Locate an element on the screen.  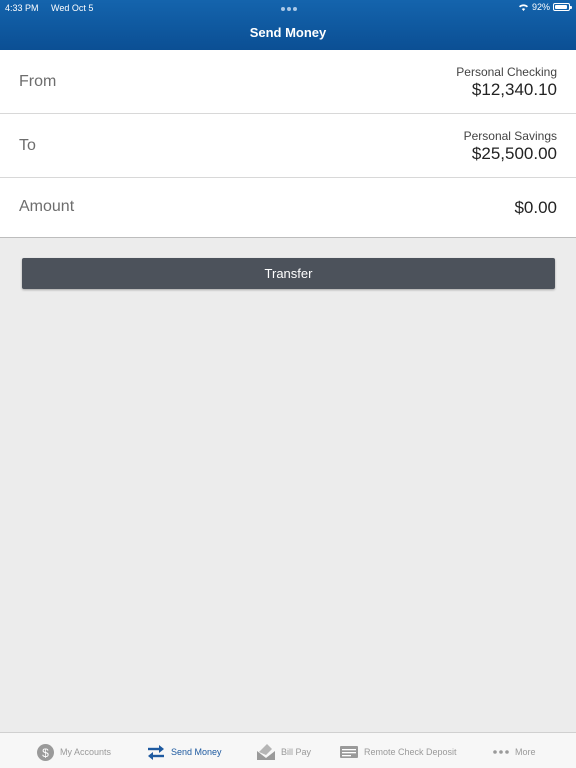
to-label: To is located at coordinates (27, 145).